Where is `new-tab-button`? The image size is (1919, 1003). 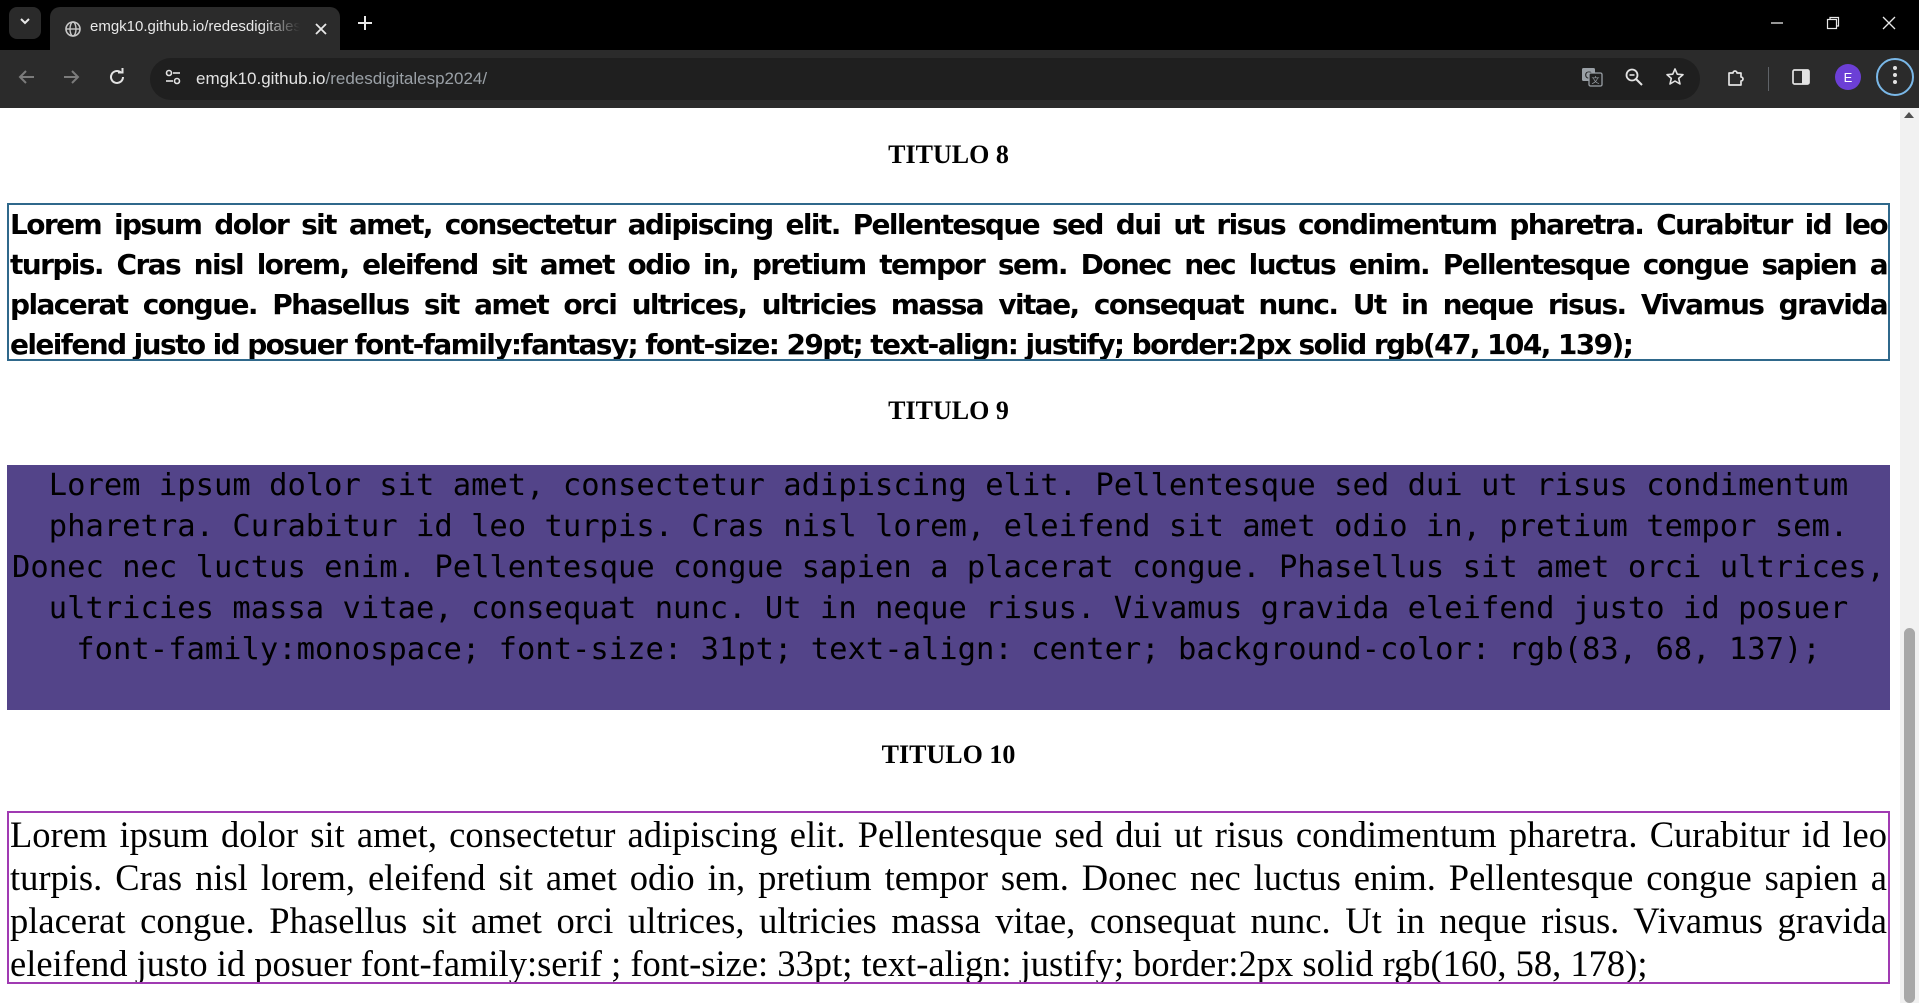
new-tab-button is located at coordinates (365, 25).